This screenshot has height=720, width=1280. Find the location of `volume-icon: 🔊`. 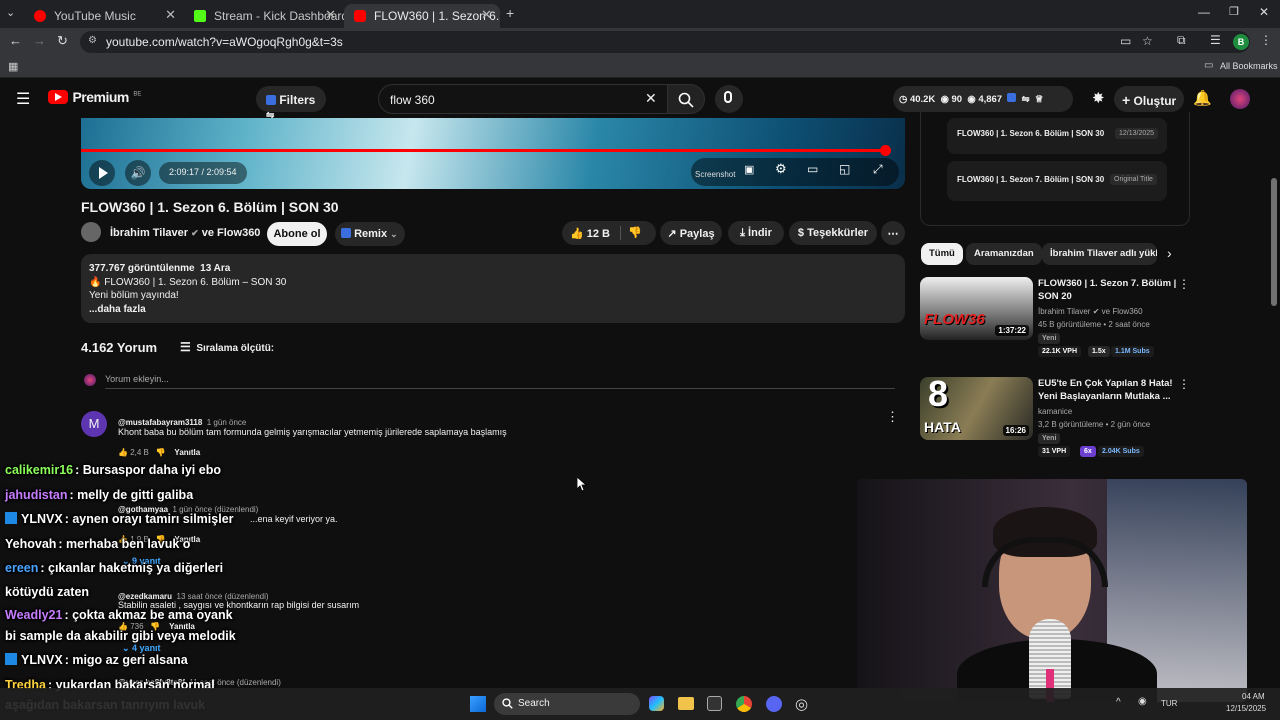

volume-icon: 🔊 is located at coordinates (138, 173).